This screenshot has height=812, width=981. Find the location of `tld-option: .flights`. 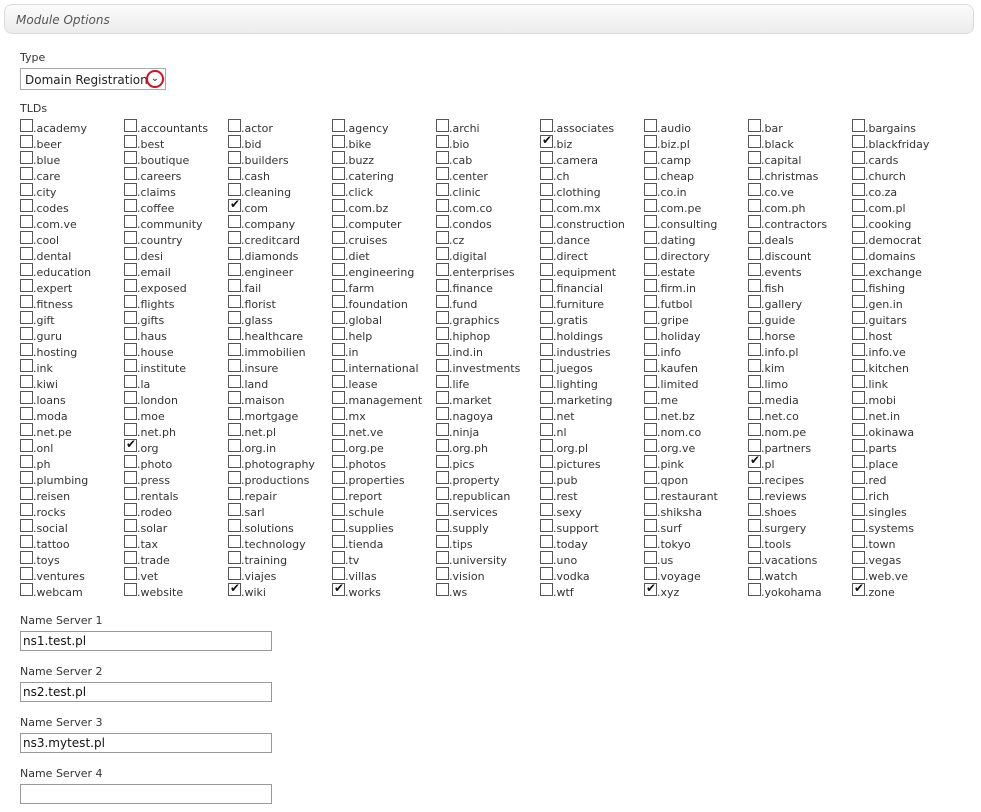

tld-option: .flights is located at coordinates (176, 303).